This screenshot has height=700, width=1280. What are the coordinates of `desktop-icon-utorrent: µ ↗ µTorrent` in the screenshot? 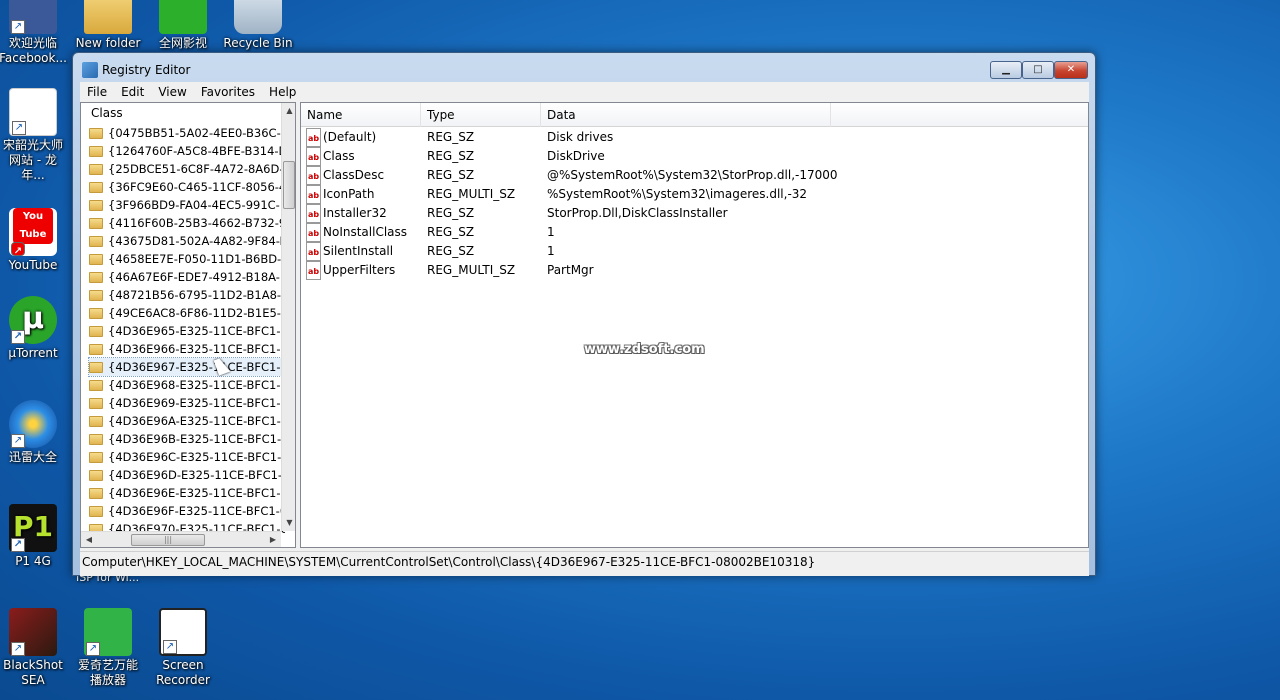 It's located at (34, 328).